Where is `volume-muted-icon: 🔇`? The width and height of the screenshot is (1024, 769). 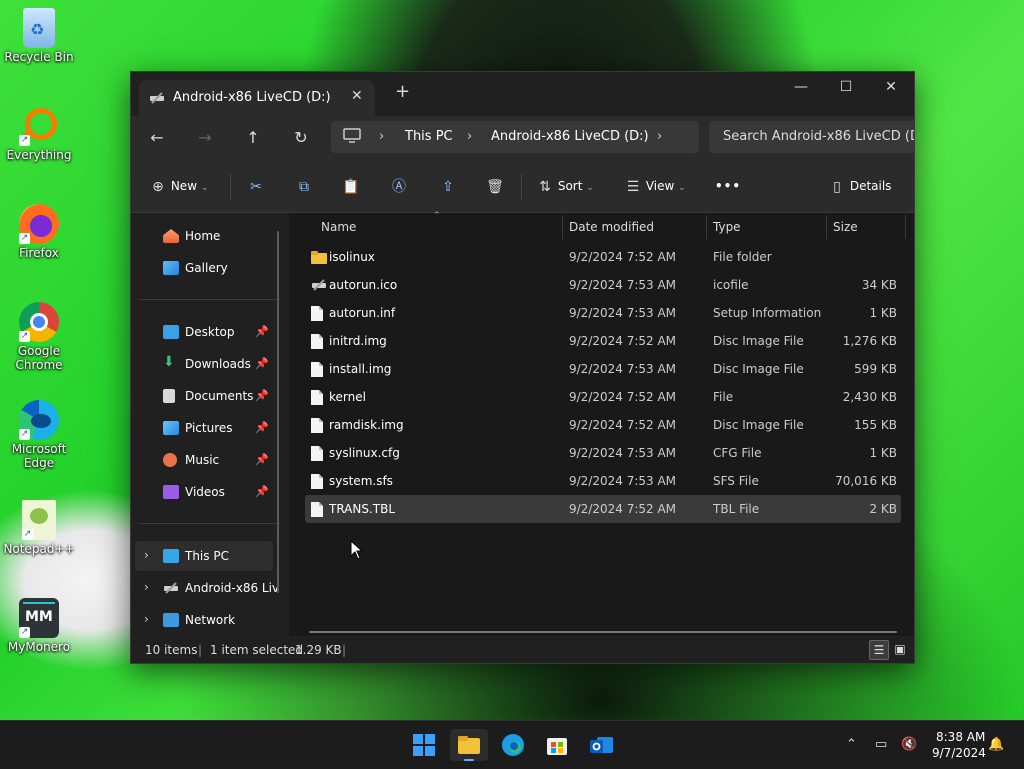
volume-muted-icon: 🔇 is located at coordinates (909, 744).